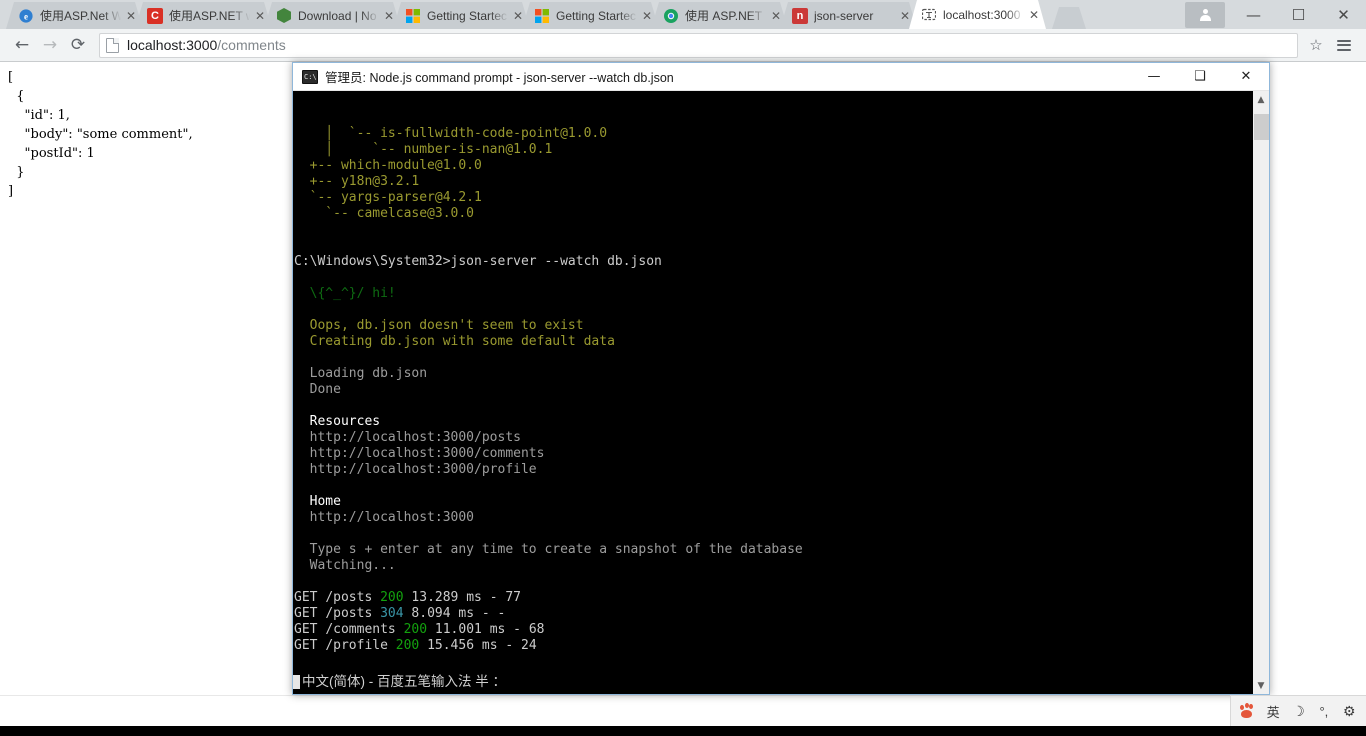 The height and width of the screenshot is (736, 1366). I want to click on ie-icon: e, so click(26, 16).